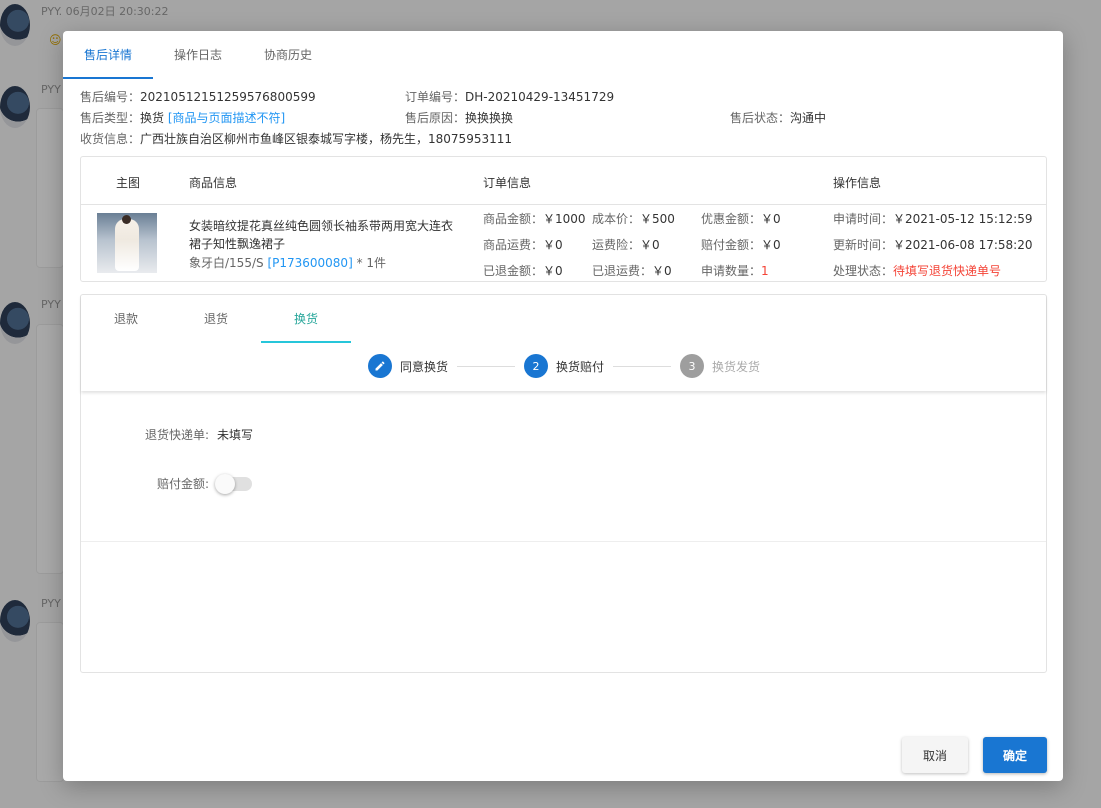  Describe the element at coordinates (523, 245) in the screenshot. I see `goods-freight: 商品运费：￥0` at that location.